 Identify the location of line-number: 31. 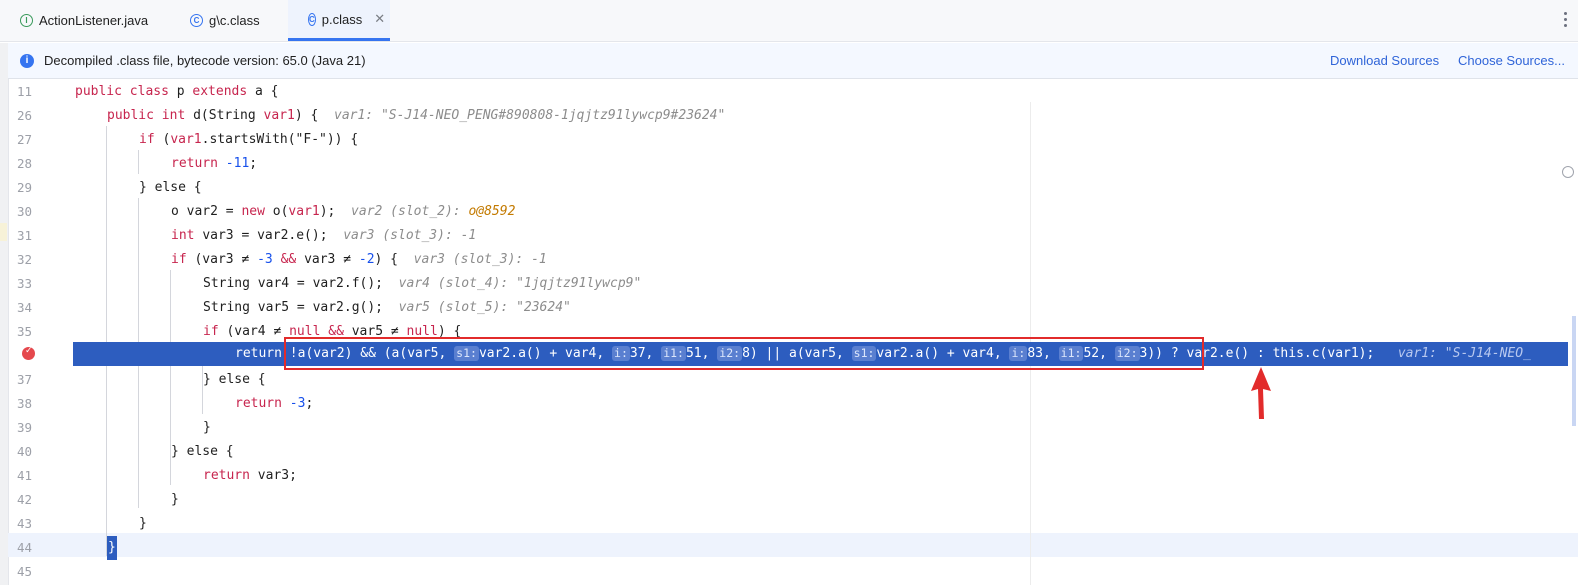
(24, 235).